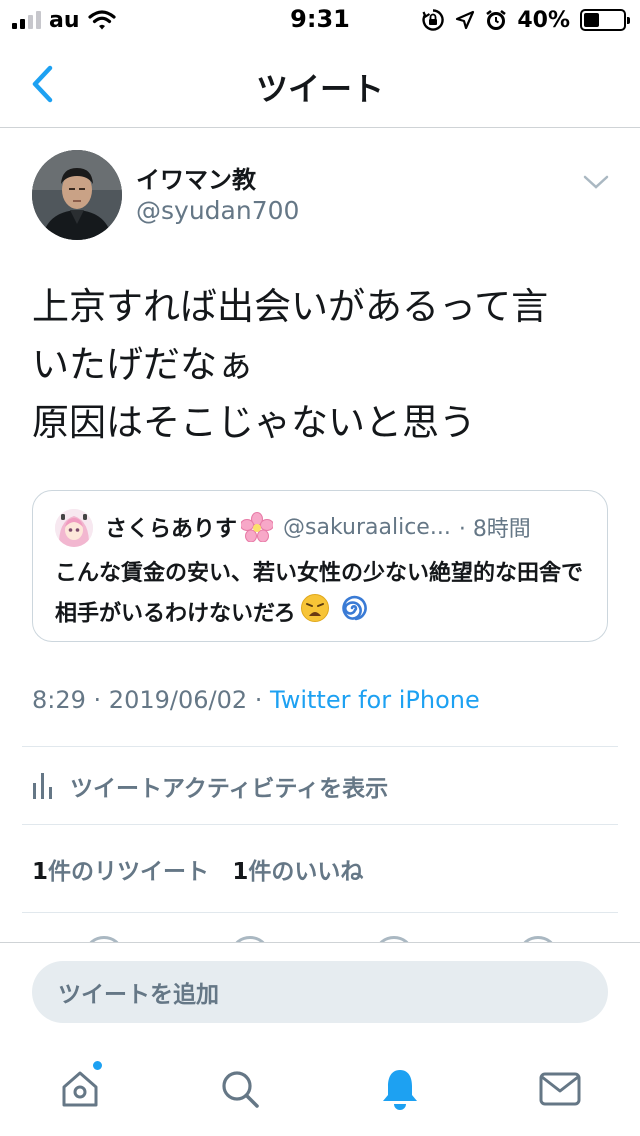 Image resolution: width=640 pixels, height=1136 pixels. I want to click on tab-bar, so click(320, 1088).